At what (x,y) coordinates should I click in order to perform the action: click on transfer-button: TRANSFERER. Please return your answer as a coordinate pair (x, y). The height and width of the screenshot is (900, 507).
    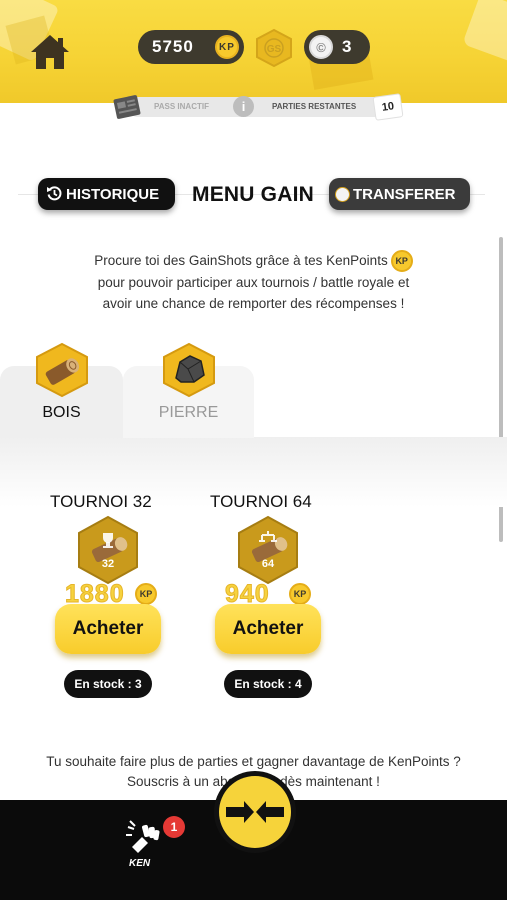
    Looking at the image, I should click on (399, 194).